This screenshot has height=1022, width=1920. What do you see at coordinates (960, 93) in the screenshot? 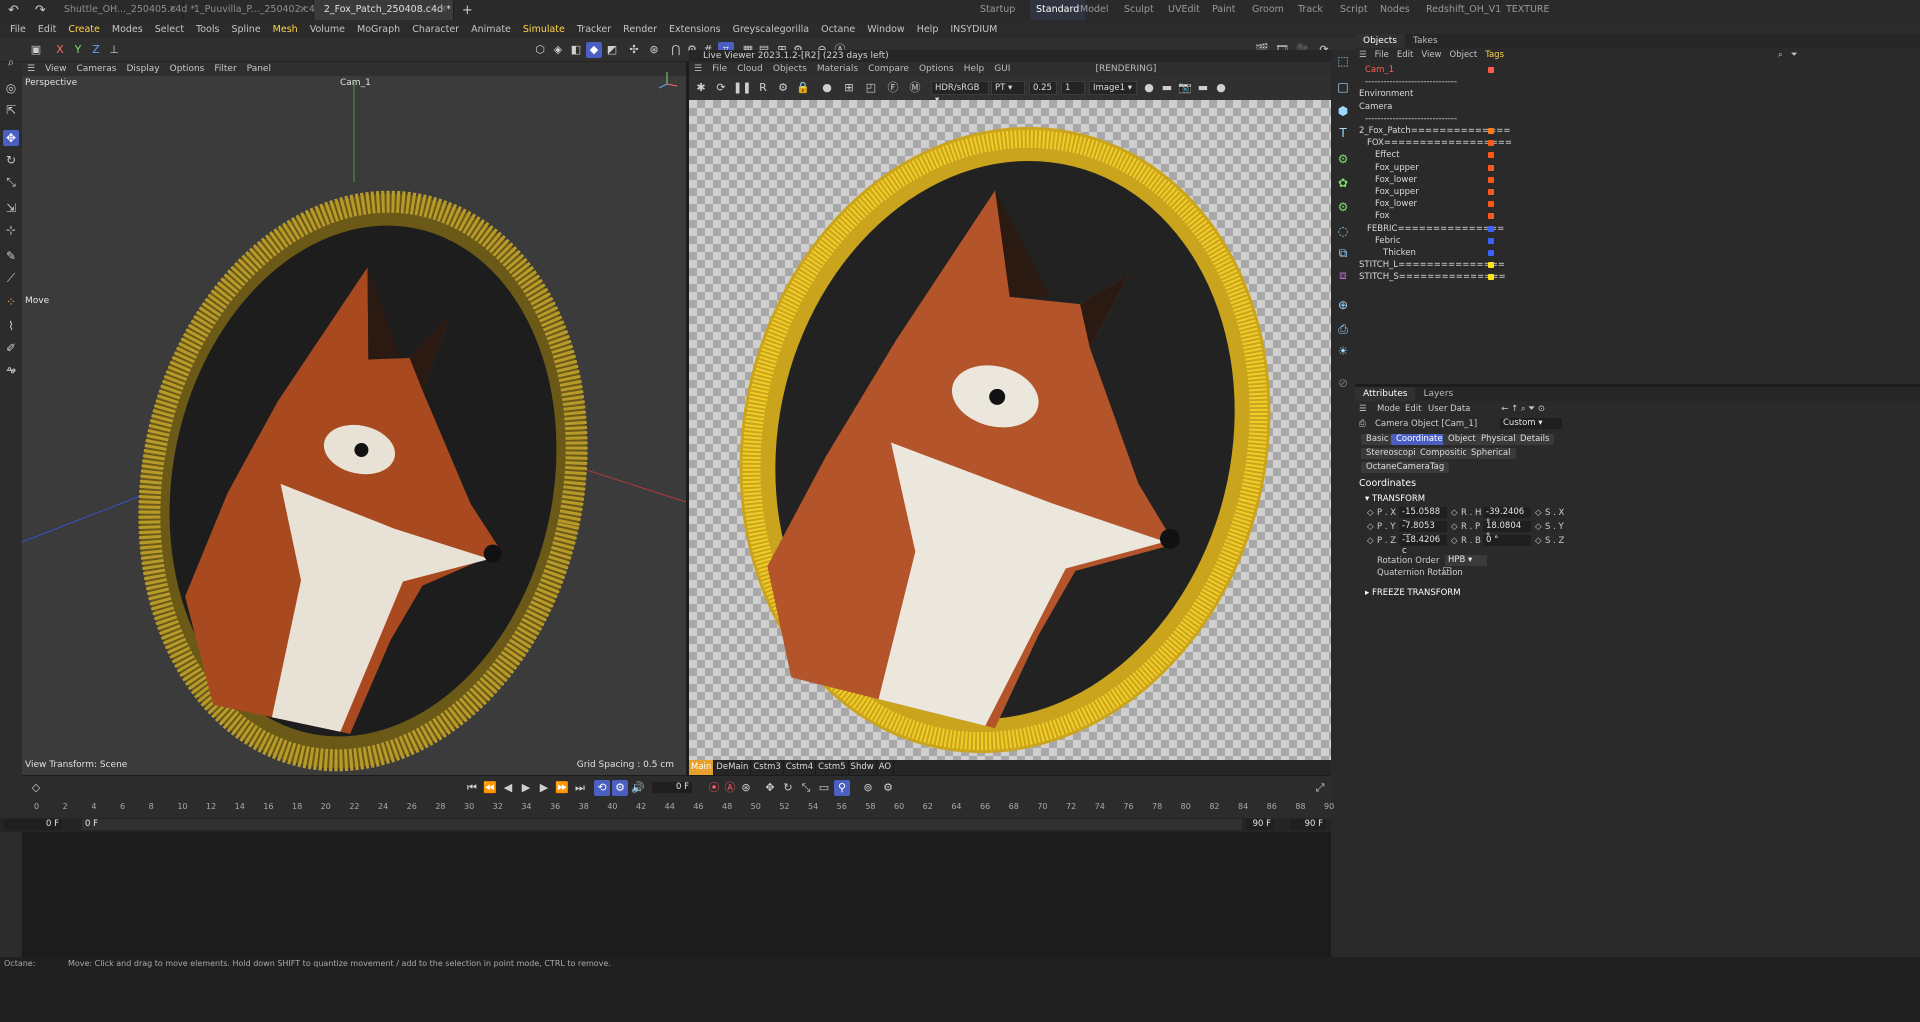
I see `colorspace-select: HDR/sRGB ▾` at bounding box center [960, 93].